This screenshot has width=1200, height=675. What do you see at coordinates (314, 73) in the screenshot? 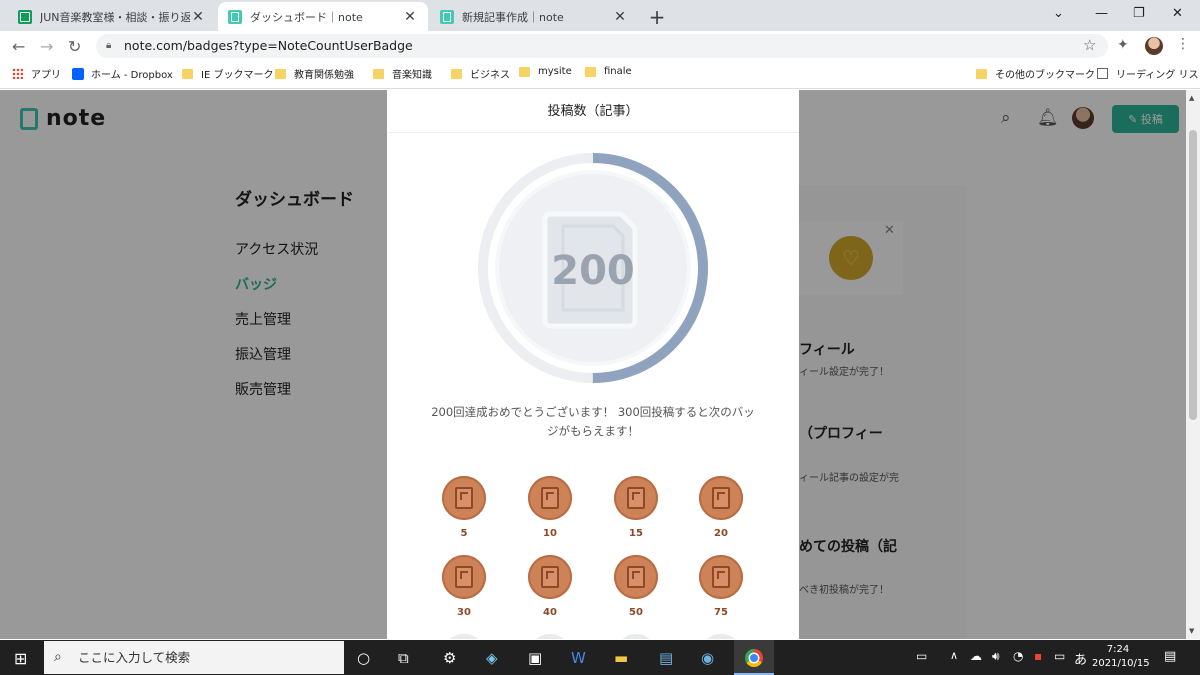
I see `bookmark-folder: 教育関係勉強` at bounding box center [314, 73].